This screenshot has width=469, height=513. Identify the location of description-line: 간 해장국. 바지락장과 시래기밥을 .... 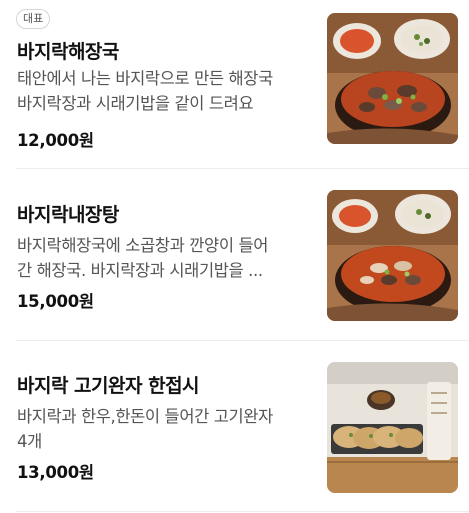
(140, 270).